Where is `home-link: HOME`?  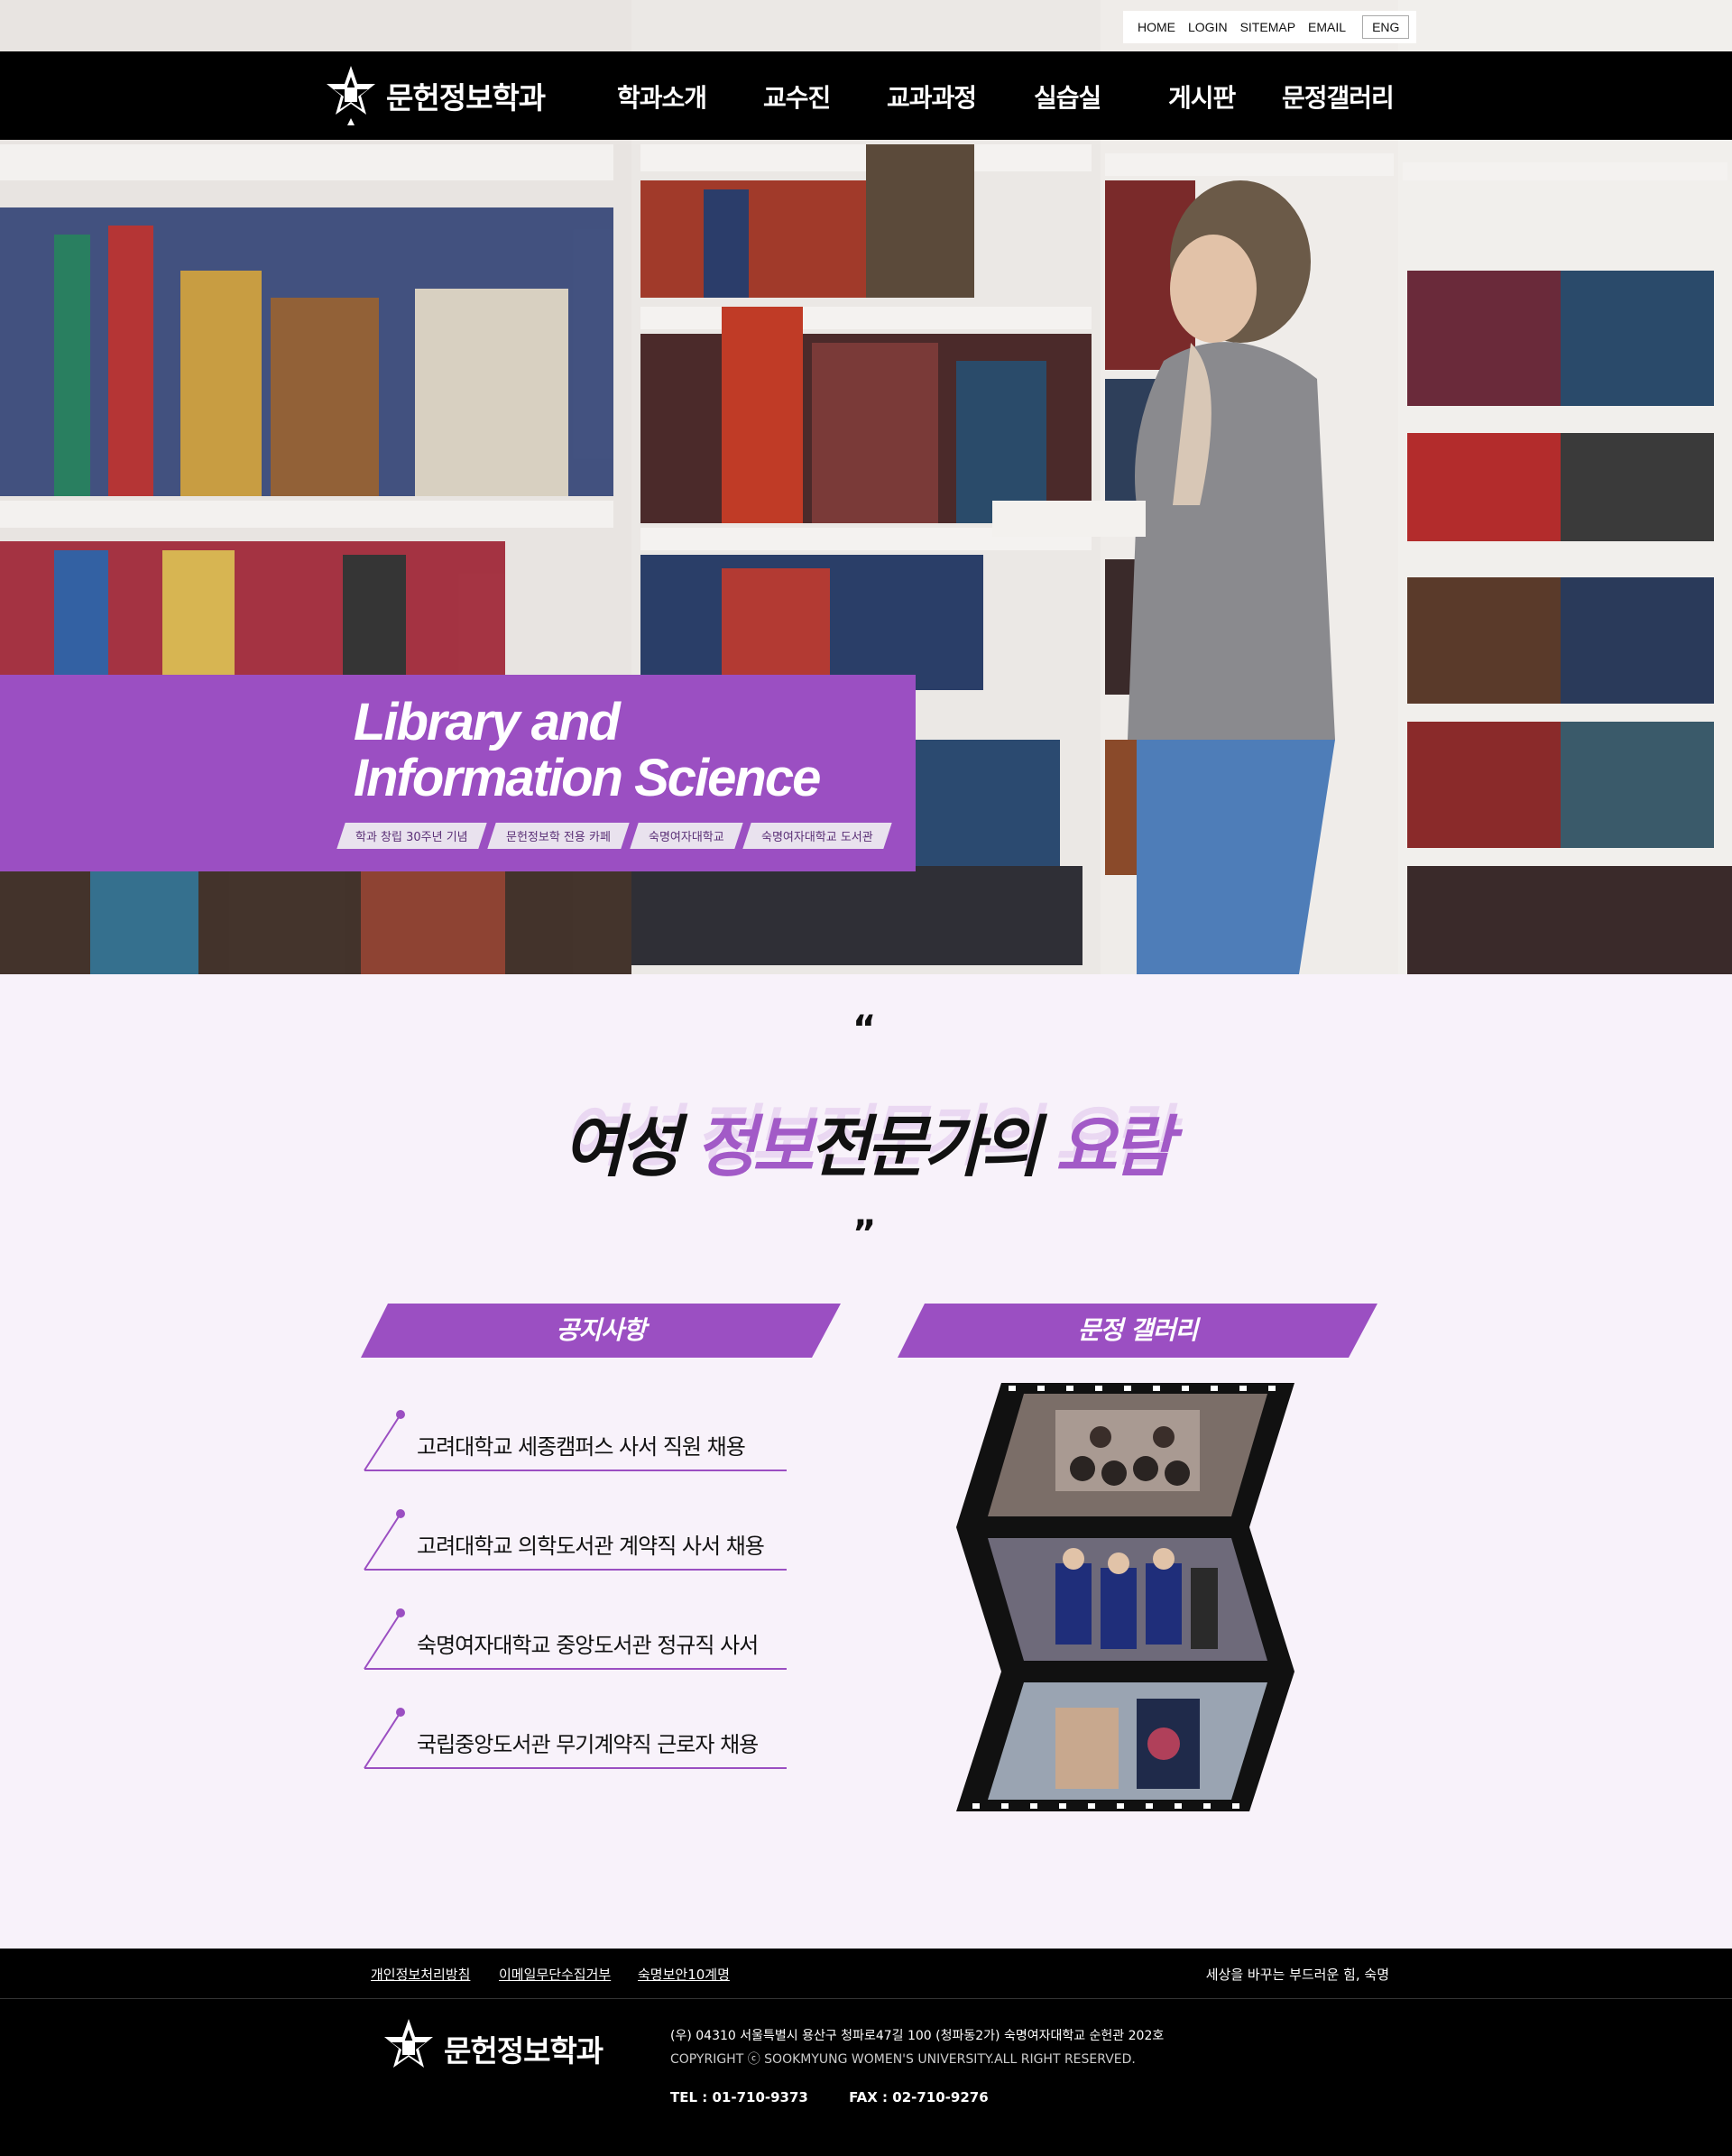 home-link: HOME is located at coordinates (1156, 27).